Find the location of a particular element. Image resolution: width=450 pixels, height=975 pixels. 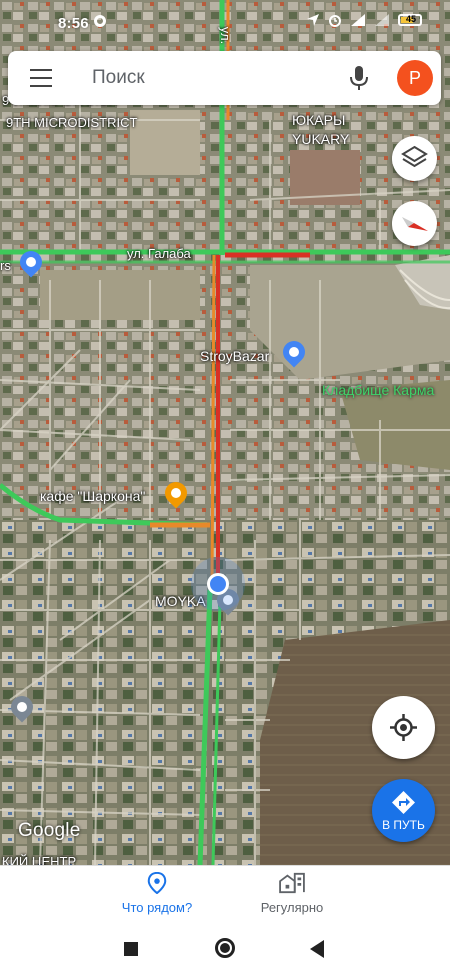

poi-label-cemetery: Кладбище Карма is located at coordinates (378, 390).